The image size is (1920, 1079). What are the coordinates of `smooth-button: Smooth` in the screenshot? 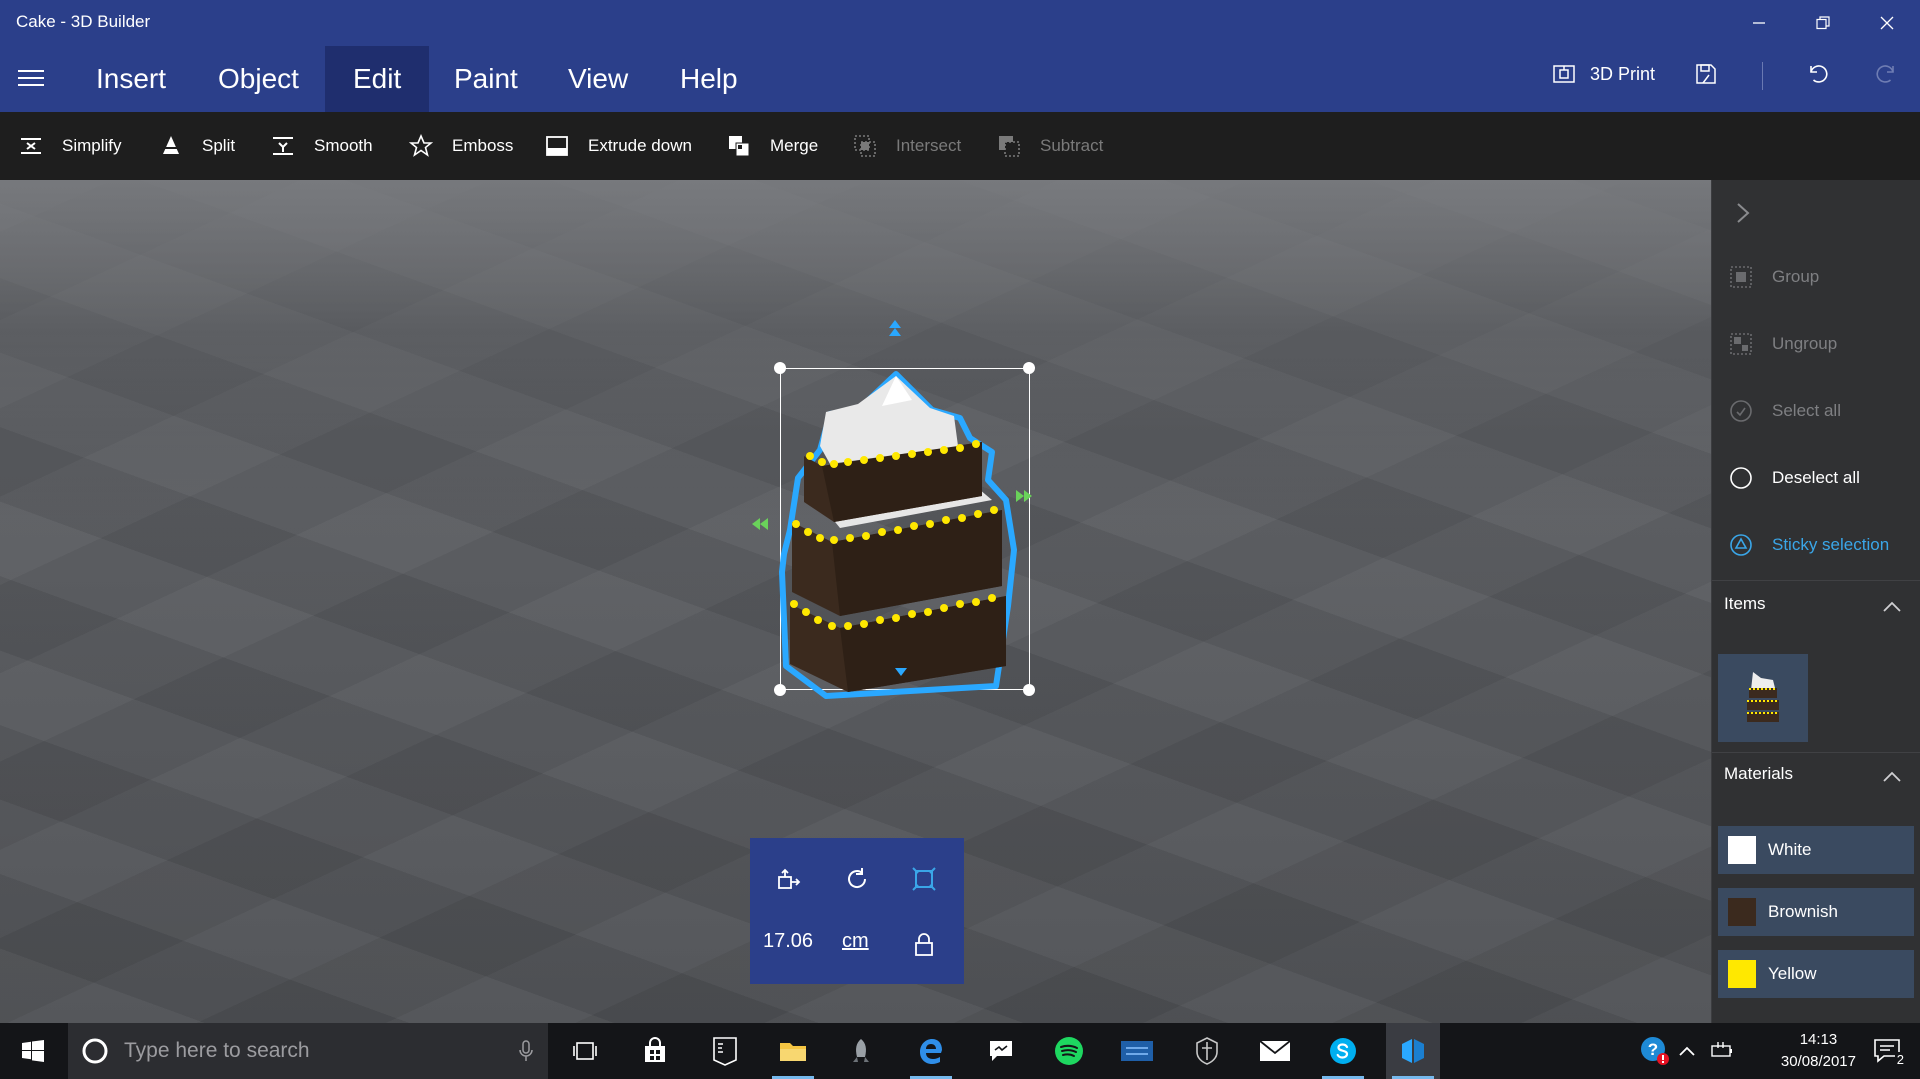 It's located at (321, 146).